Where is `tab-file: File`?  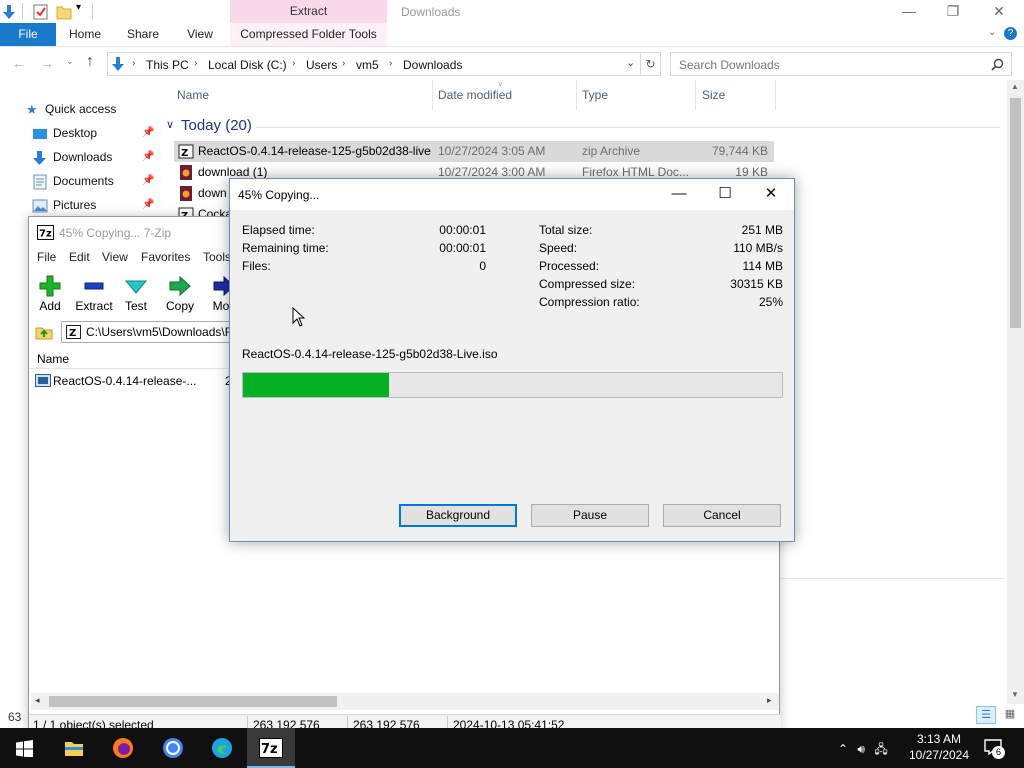
tab-file: File is located at coordinates (28, 34).